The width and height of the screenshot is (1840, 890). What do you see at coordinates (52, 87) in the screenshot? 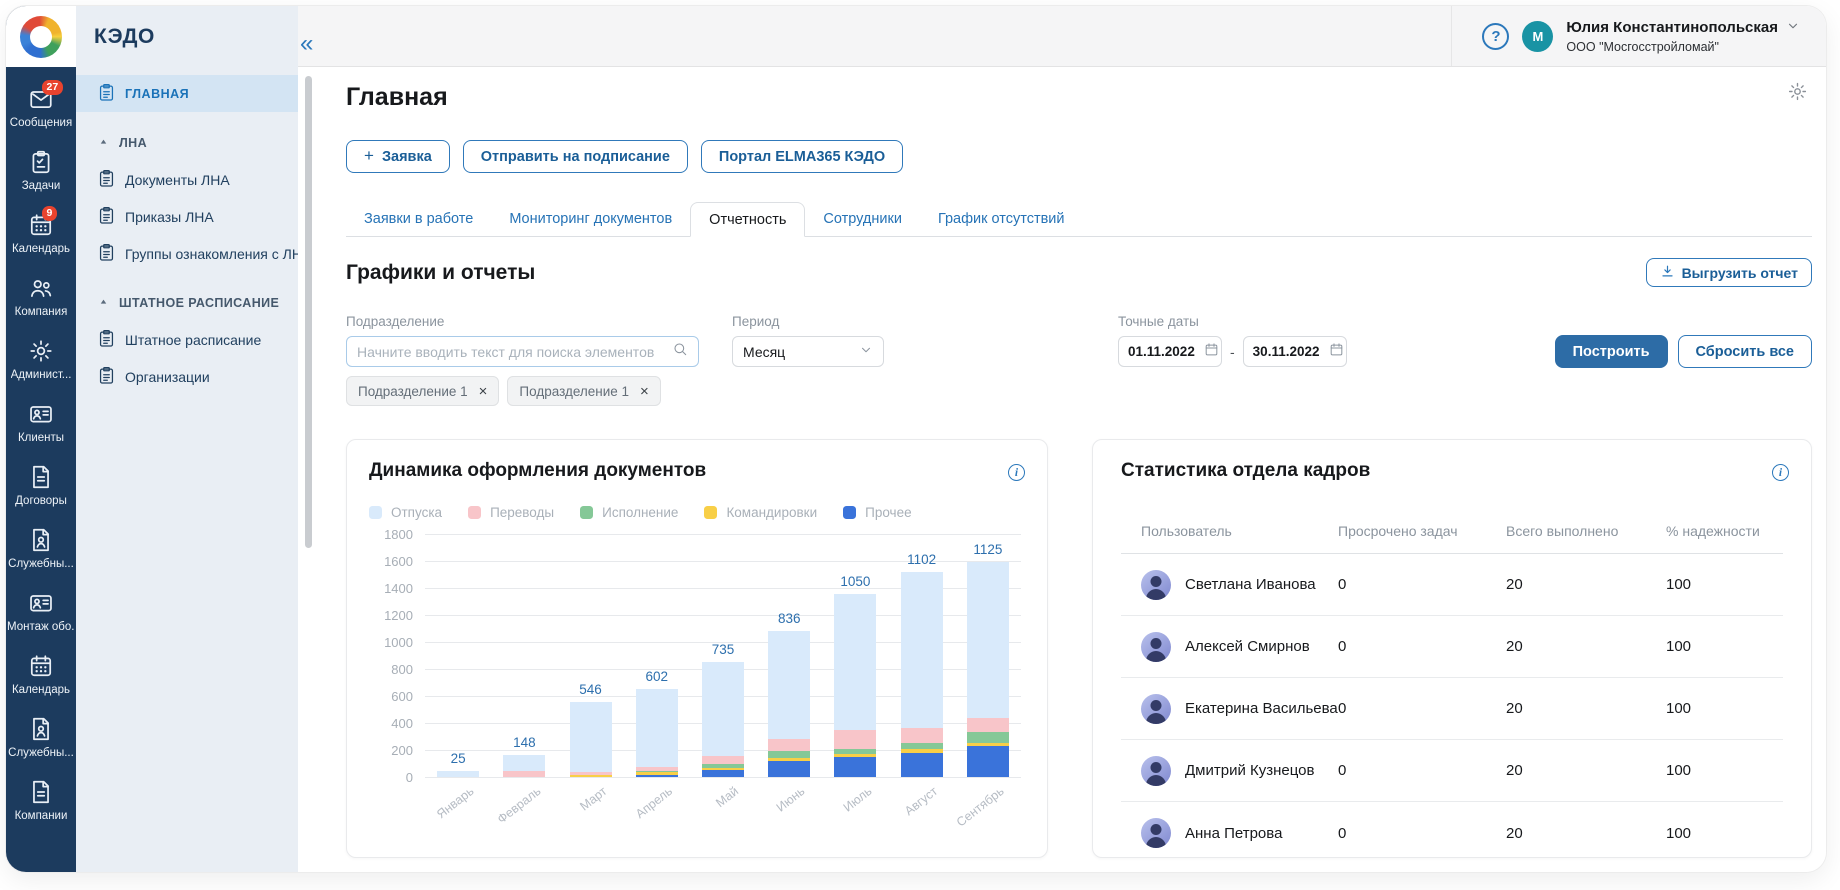
I see `notification-badge: 27` at bounding box center [52, 87].